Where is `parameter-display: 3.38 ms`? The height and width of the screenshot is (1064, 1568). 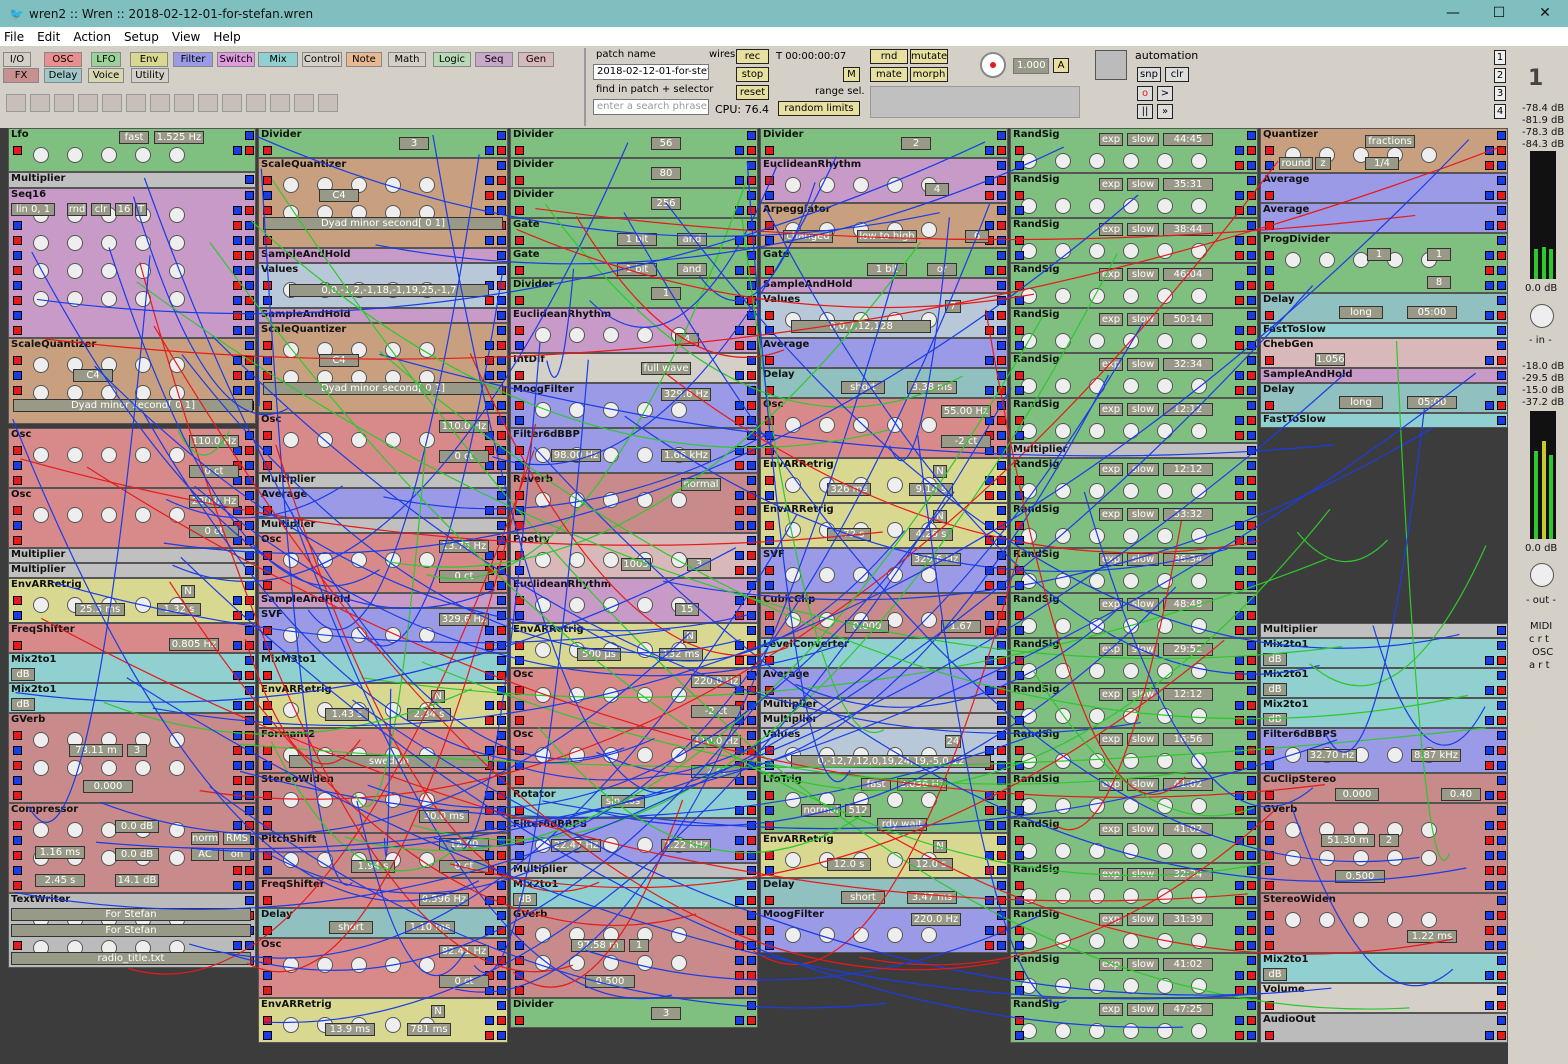 parameter-display: 3.38 ms is located at coordinates (932, 387).